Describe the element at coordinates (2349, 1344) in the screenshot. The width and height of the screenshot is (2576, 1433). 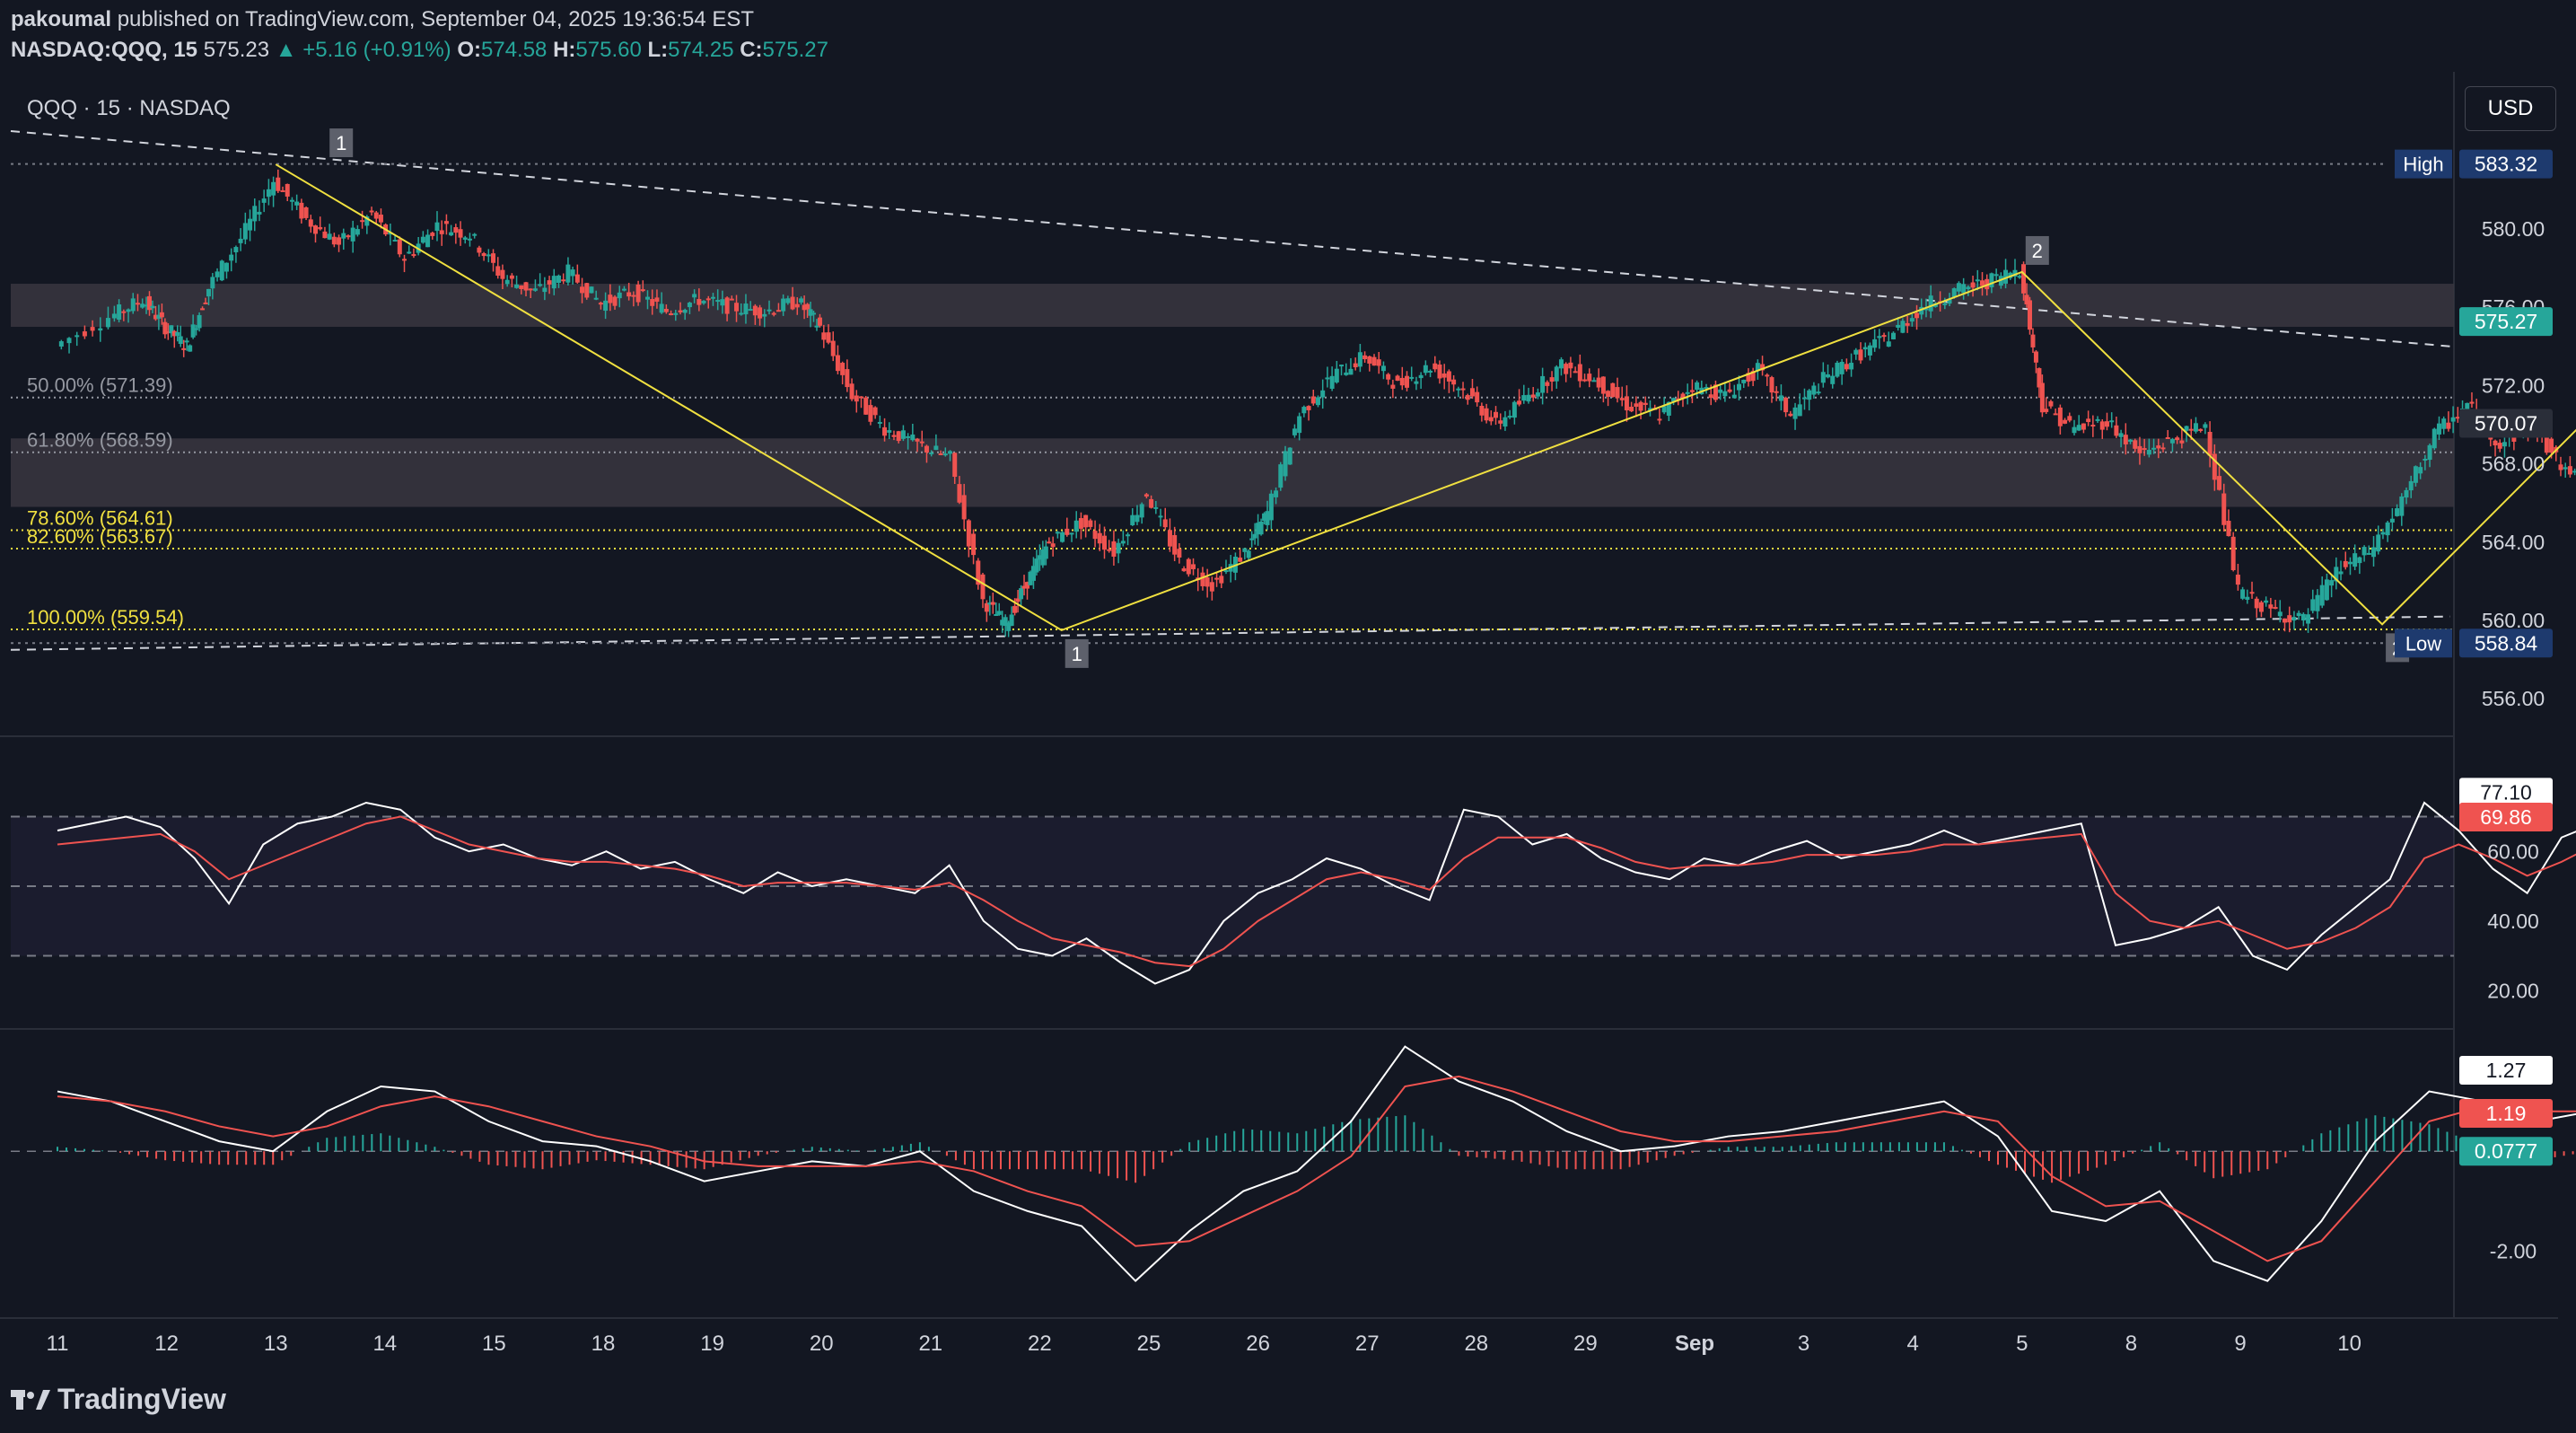
I see `time-tick: 10` at that location.